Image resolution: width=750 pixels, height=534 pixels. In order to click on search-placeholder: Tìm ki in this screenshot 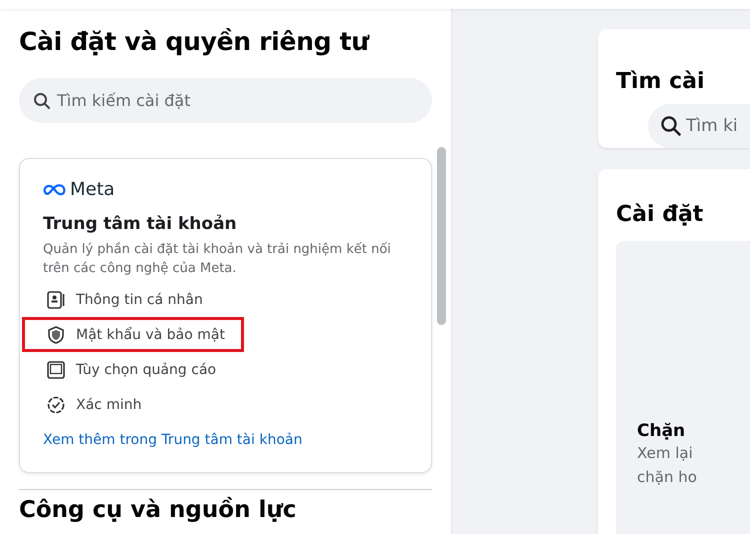, I will do `click(712, 126)`.